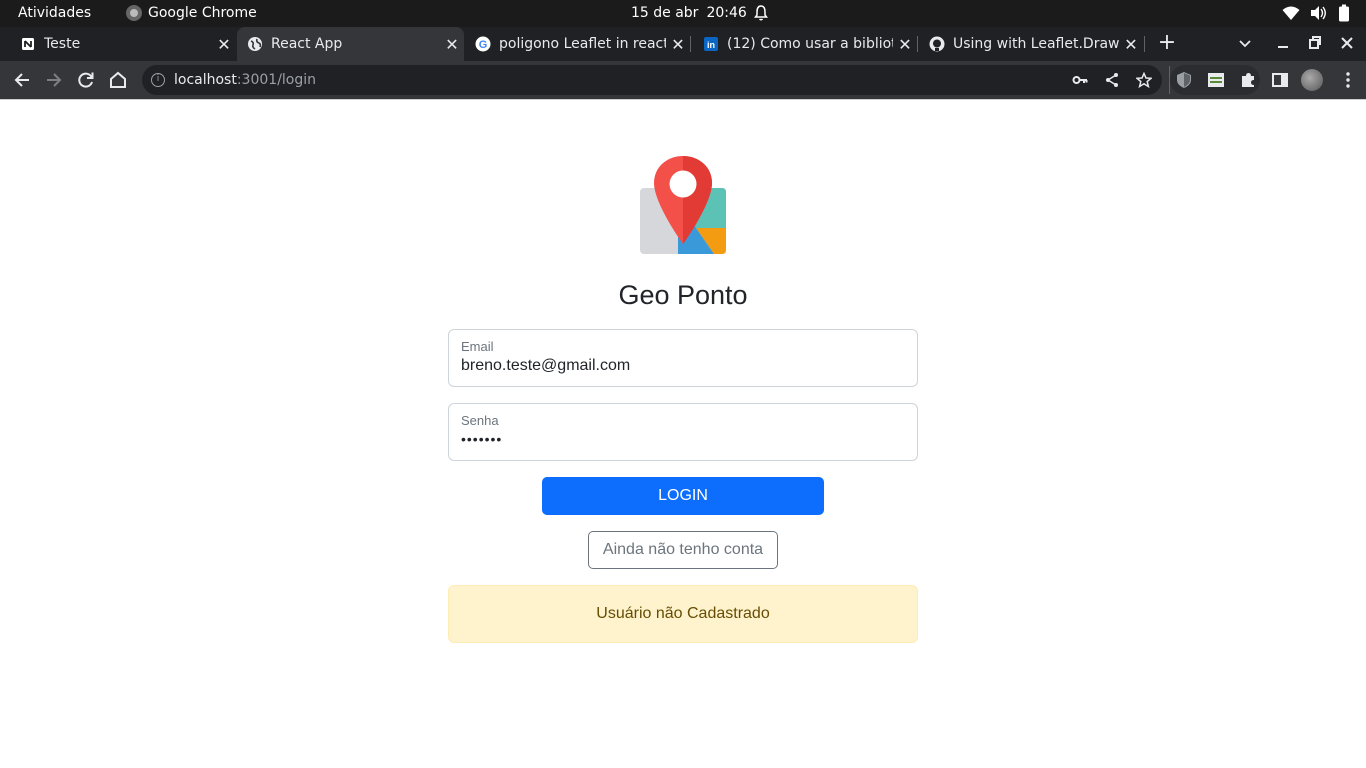 The image size is (1366, 768). Describe the element at coordinates (810, 44) in the screenshot. I see `tab-title: (12) Como usar a biblioteca` at that location.